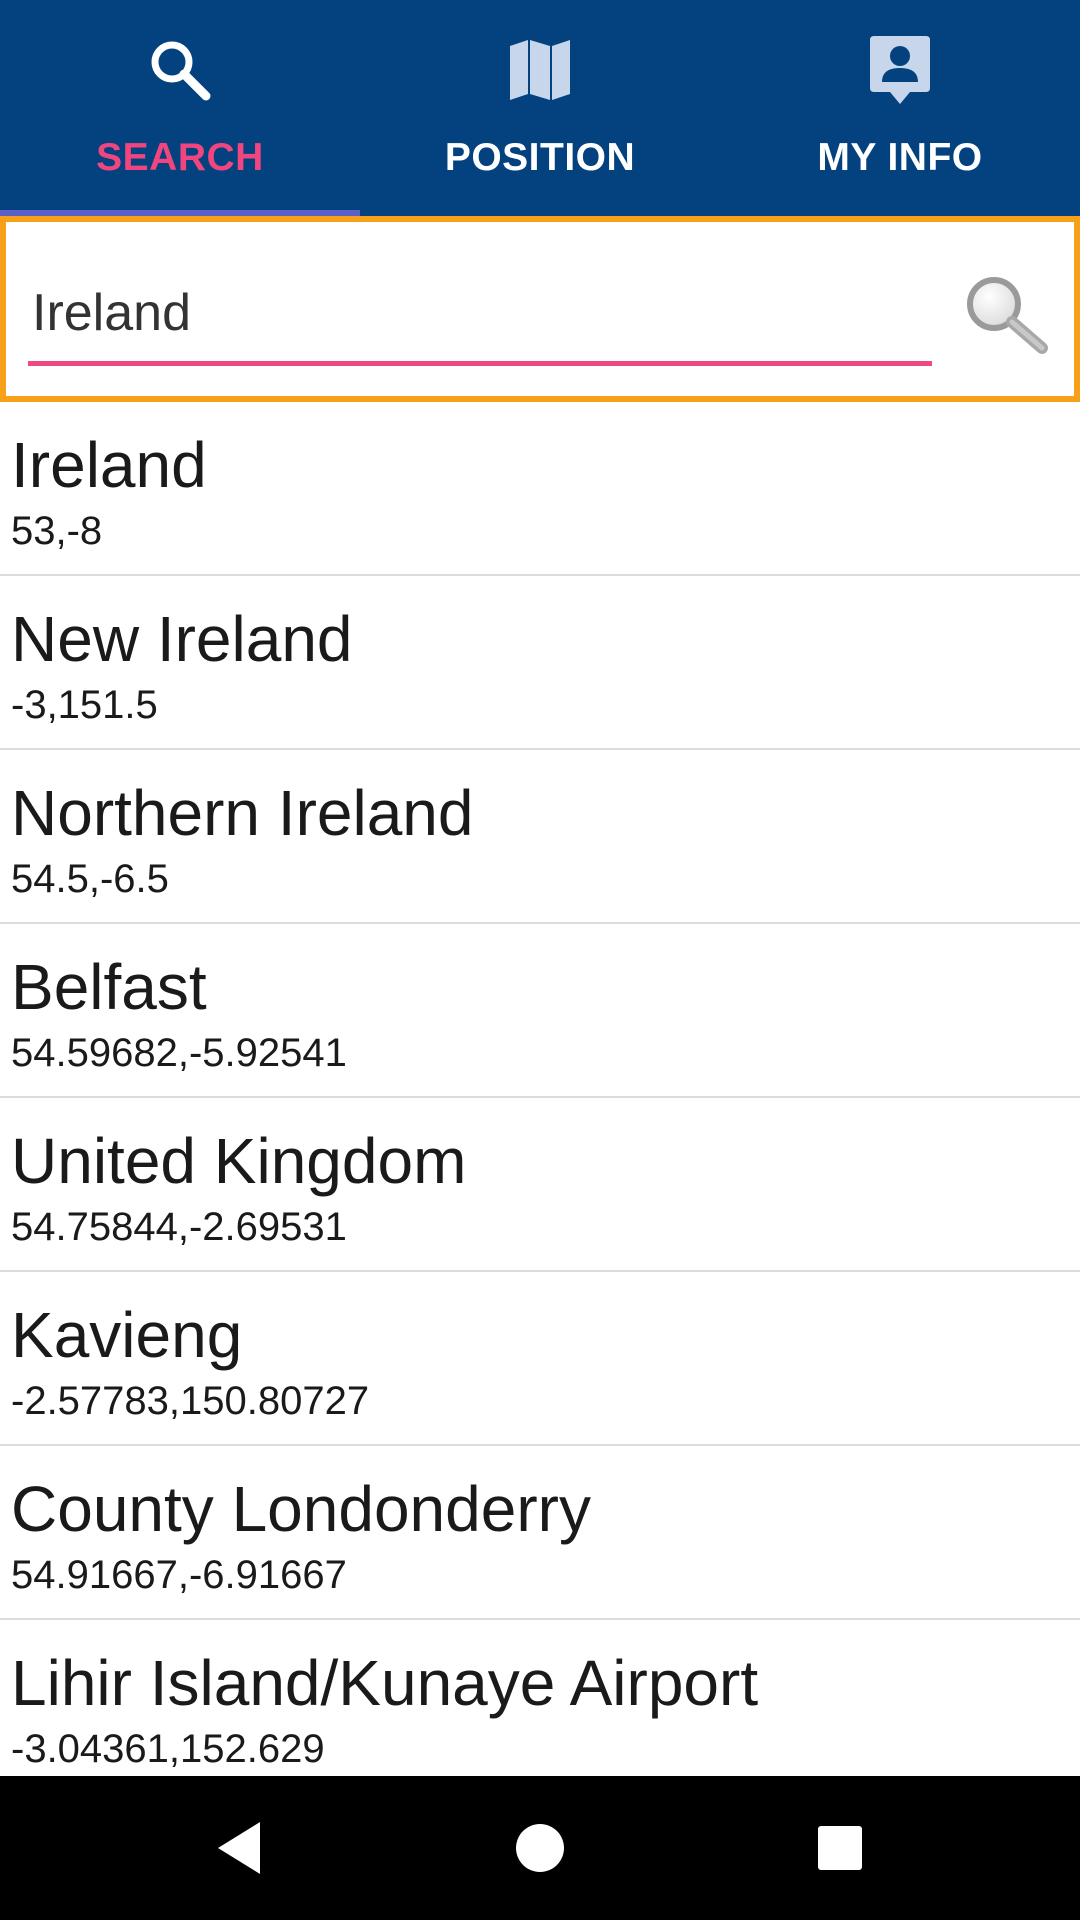  Describe the element at coordinates (90, 879) in the screenshot. I see `result-coords: 54.5,-6.5` at that location.